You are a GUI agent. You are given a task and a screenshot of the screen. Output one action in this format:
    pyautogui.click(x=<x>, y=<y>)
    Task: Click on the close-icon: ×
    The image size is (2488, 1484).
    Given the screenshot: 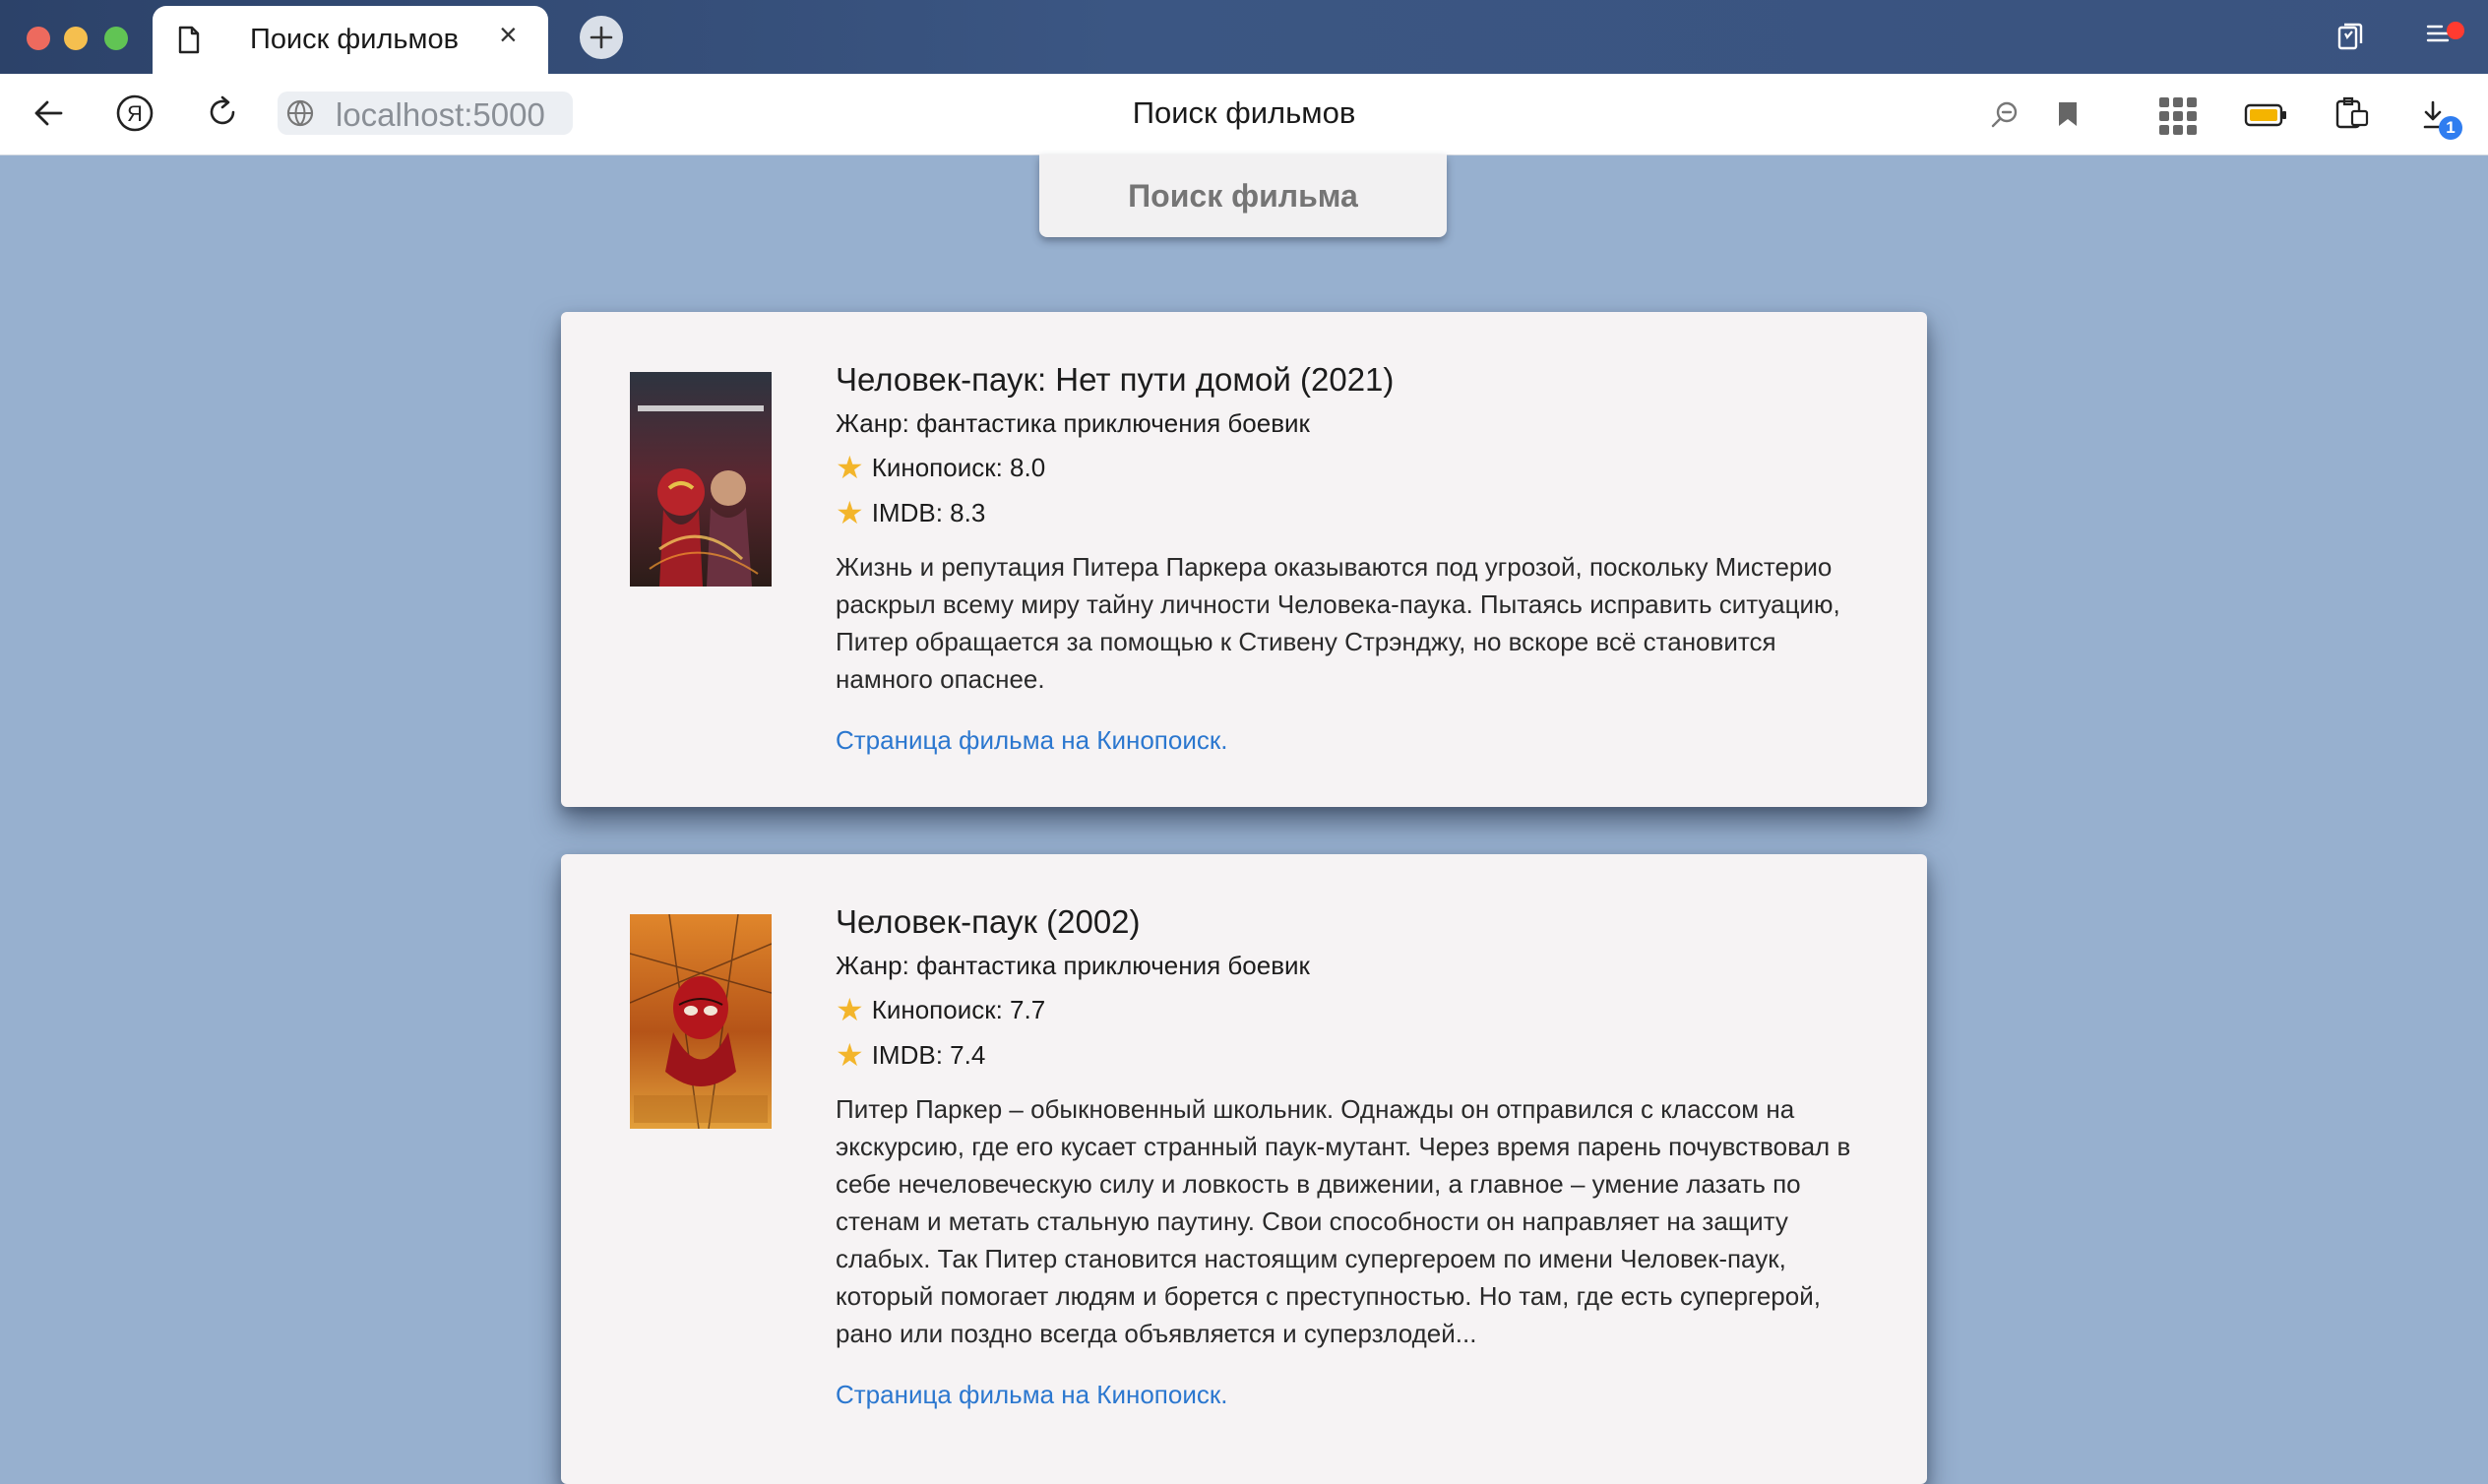 What is the action you would take?
    pyautogui.click(x=509, y=35)
    